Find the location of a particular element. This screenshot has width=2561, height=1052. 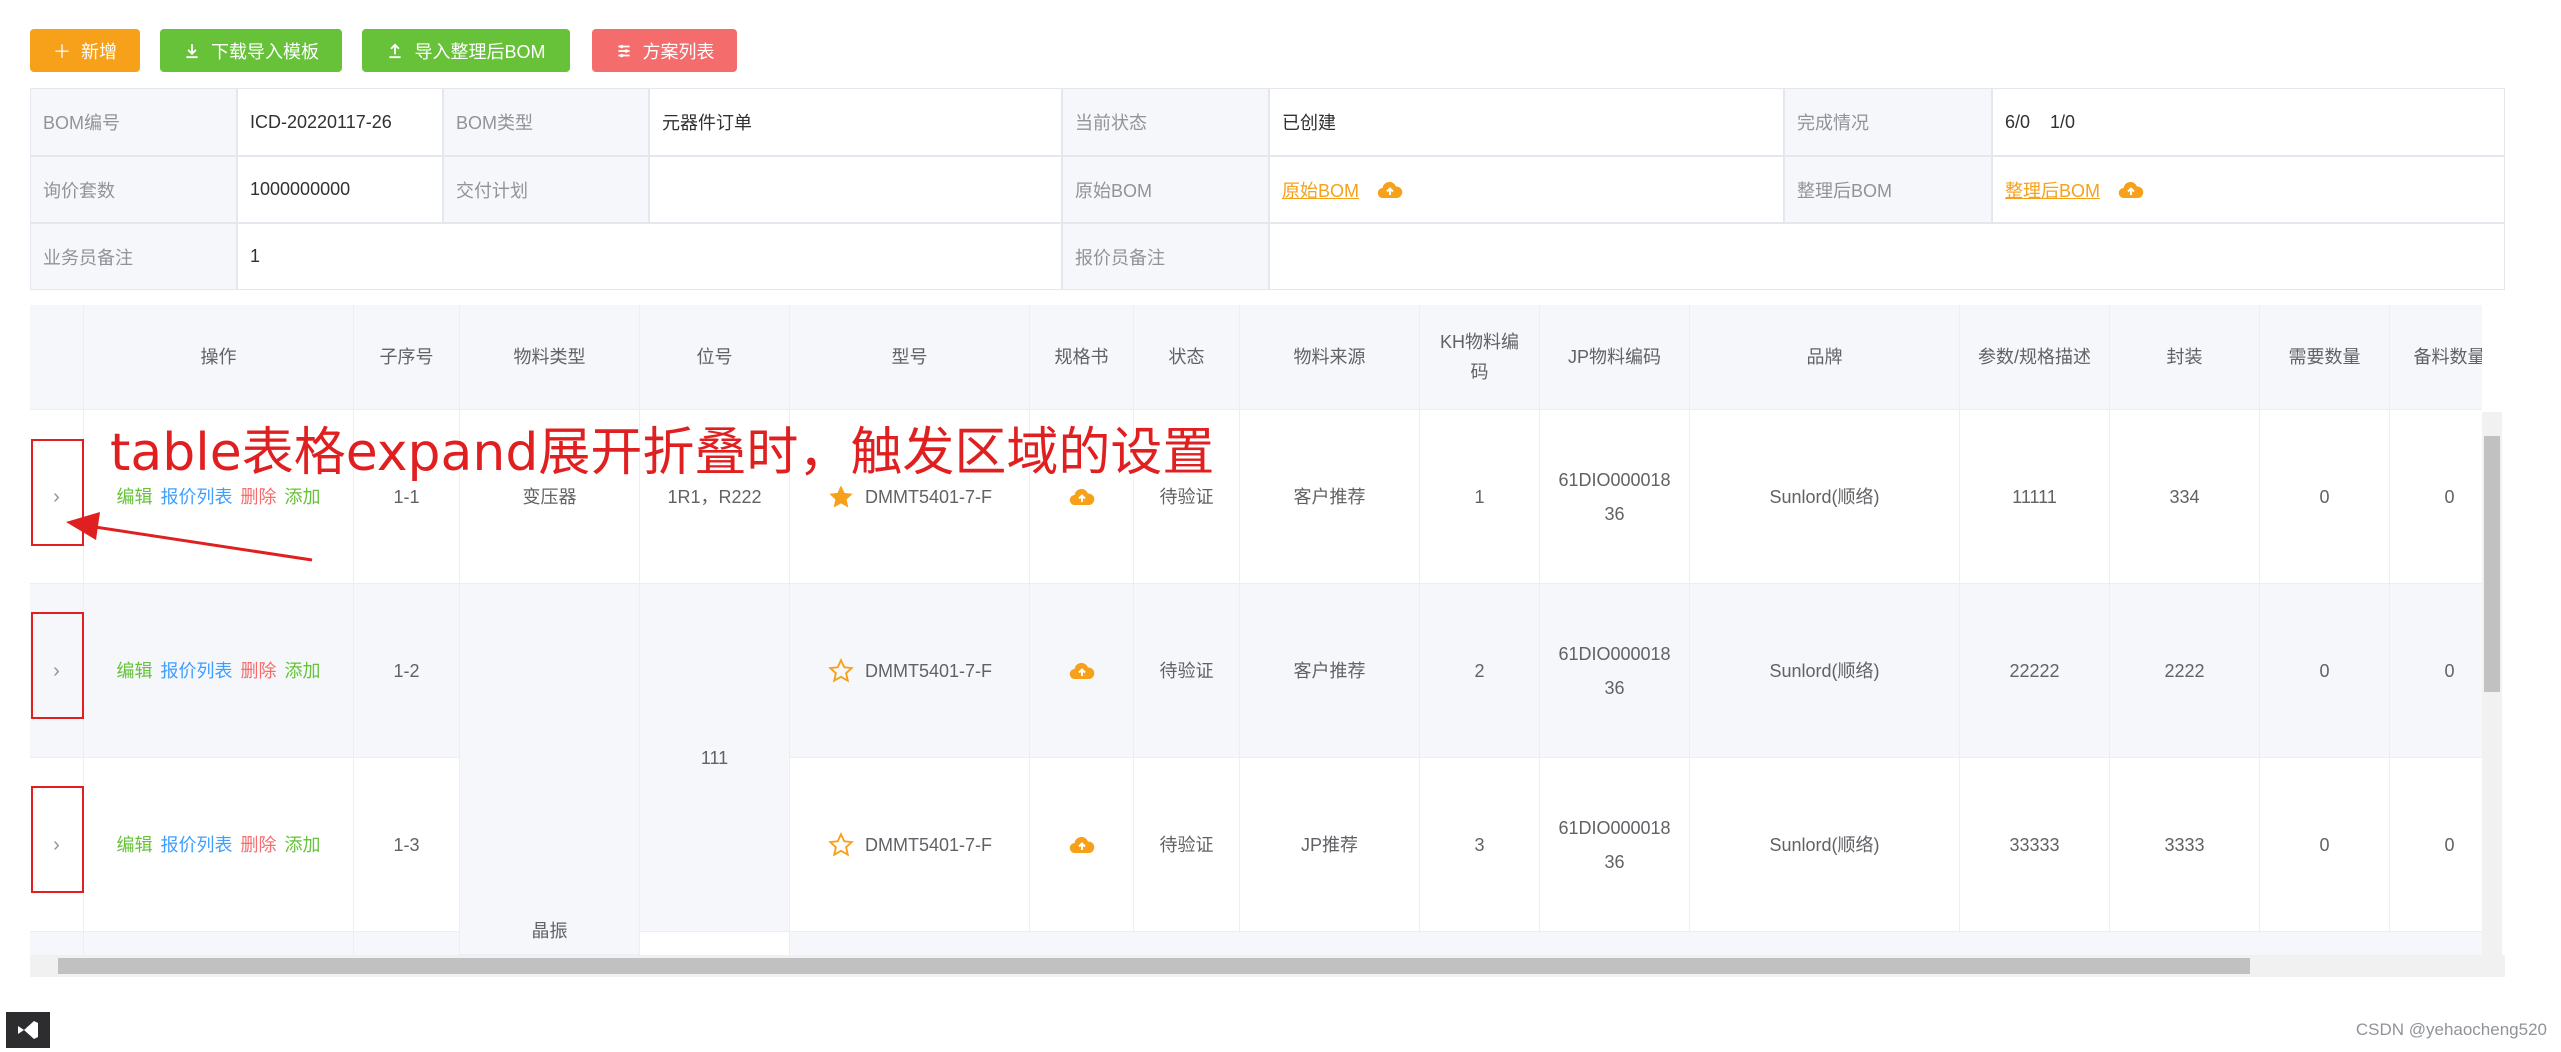

annotation-text: table表格expand展开折叠时，触发区域的设置 is located at coordinates (662, 453).